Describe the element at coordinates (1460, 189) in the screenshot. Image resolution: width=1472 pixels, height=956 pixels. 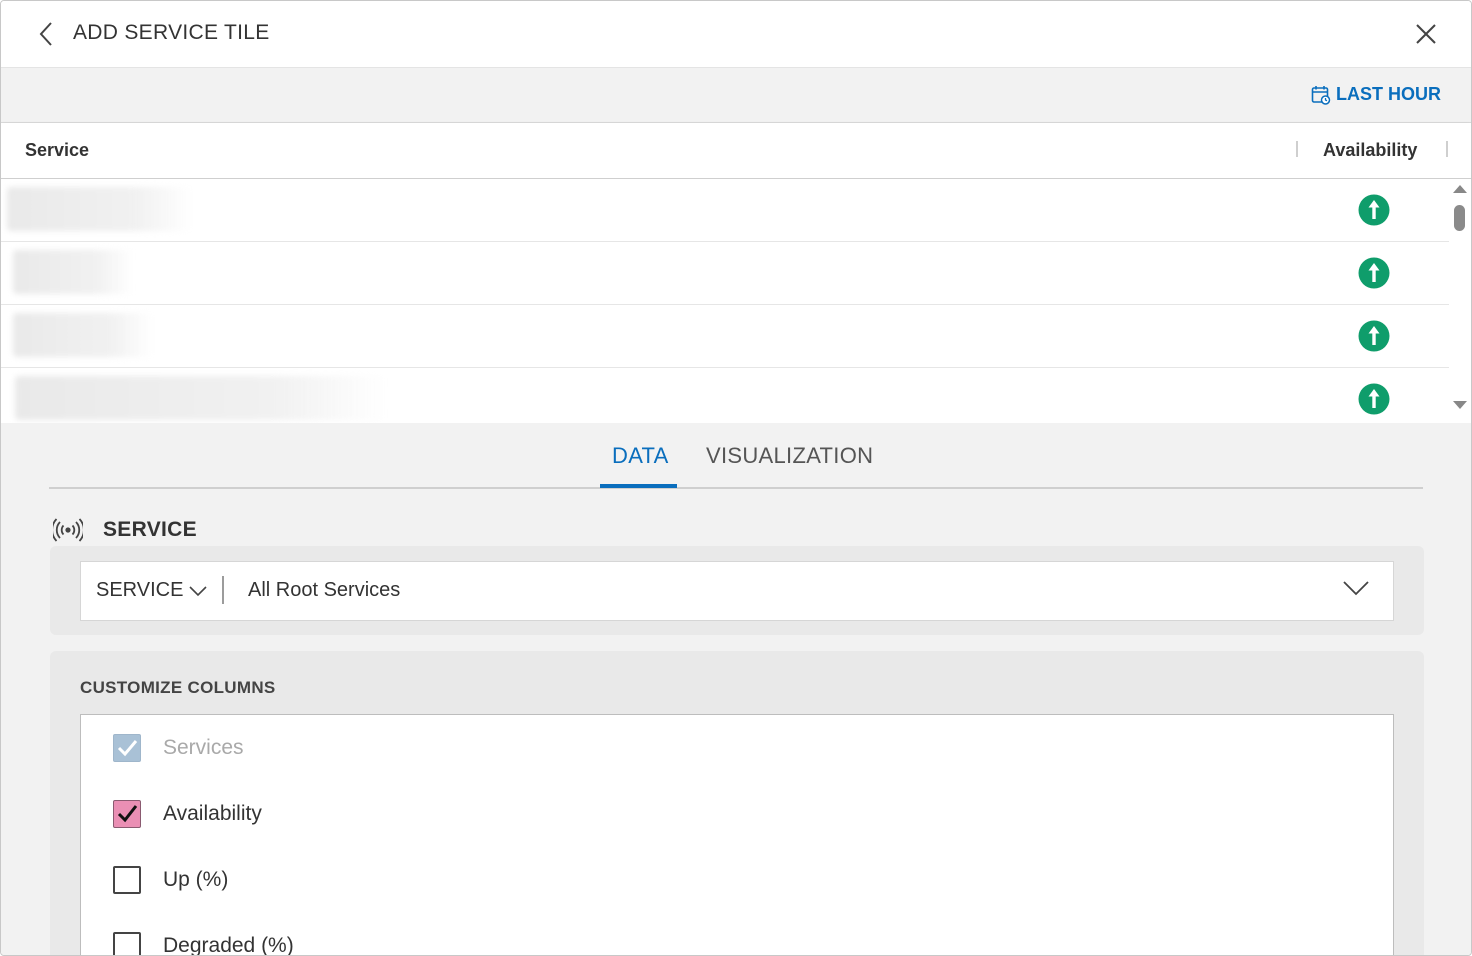
I see `scroll-up-arrow-icon` at that location.